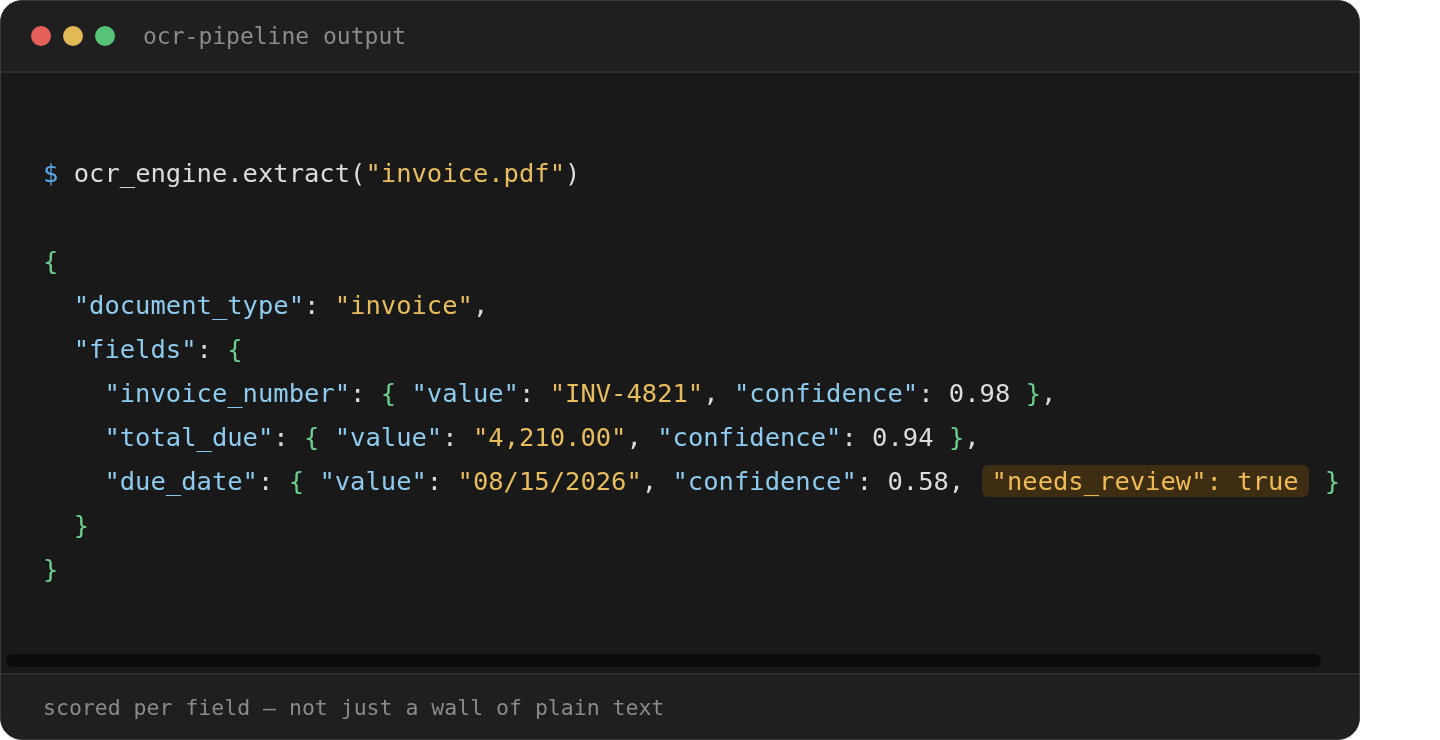 The height and width of the screenshot is (740, 1440). Describe the element at coordinates (275, 36) in the screenshot. I see `window-title: ocr-pipeline output` at that location.